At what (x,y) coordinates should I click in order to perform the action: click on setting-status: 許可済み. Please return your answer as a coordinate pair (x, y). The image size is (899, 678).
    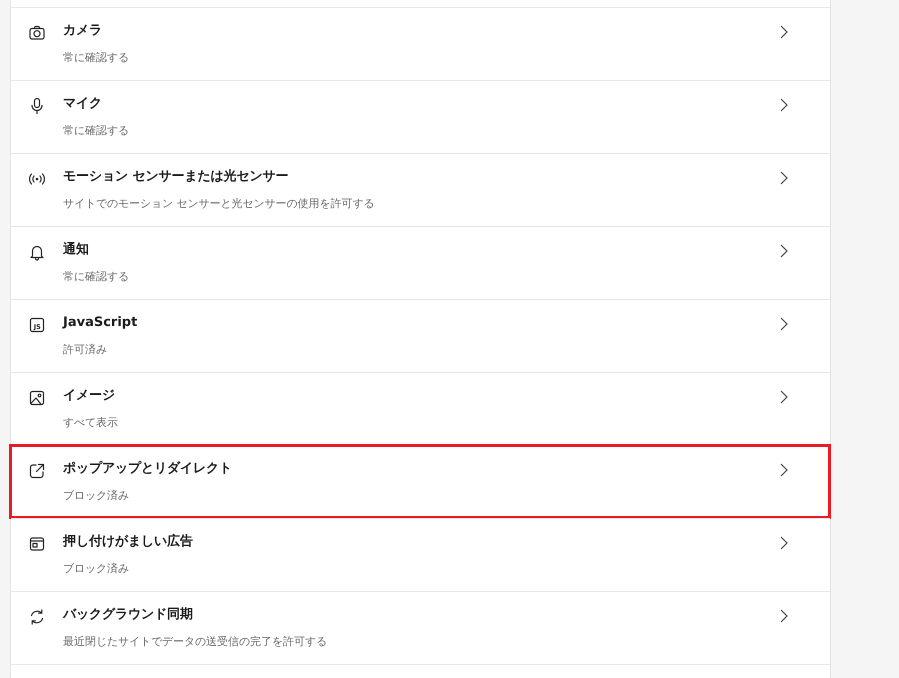
    Looking at the image, I should click on (85, 350).